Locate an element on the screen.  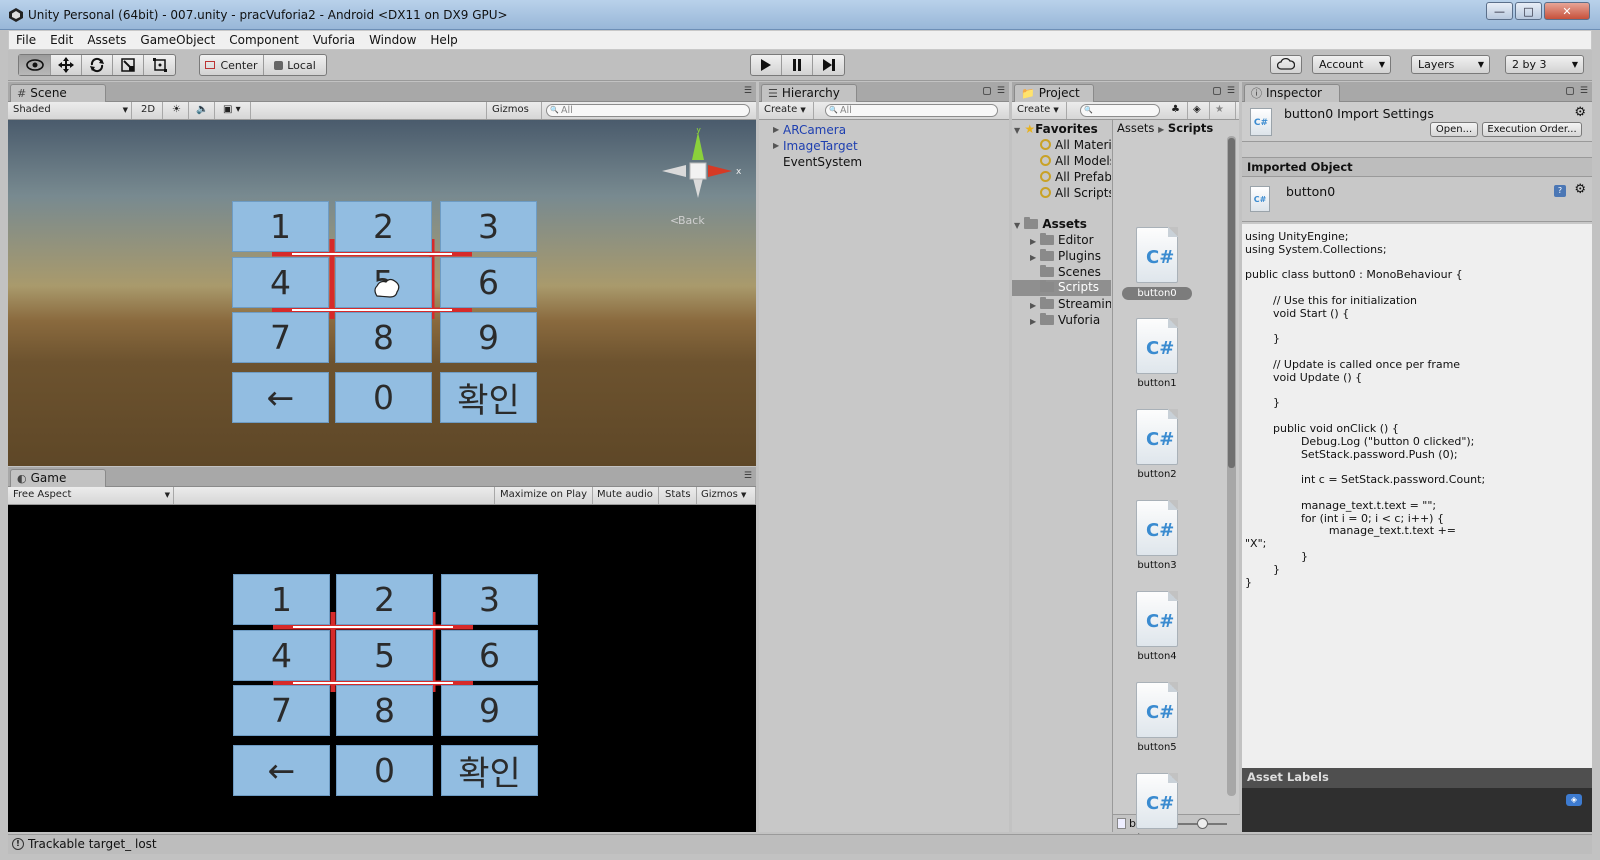
asset-button2: C# button2 is located at coordinates (1157, 444).